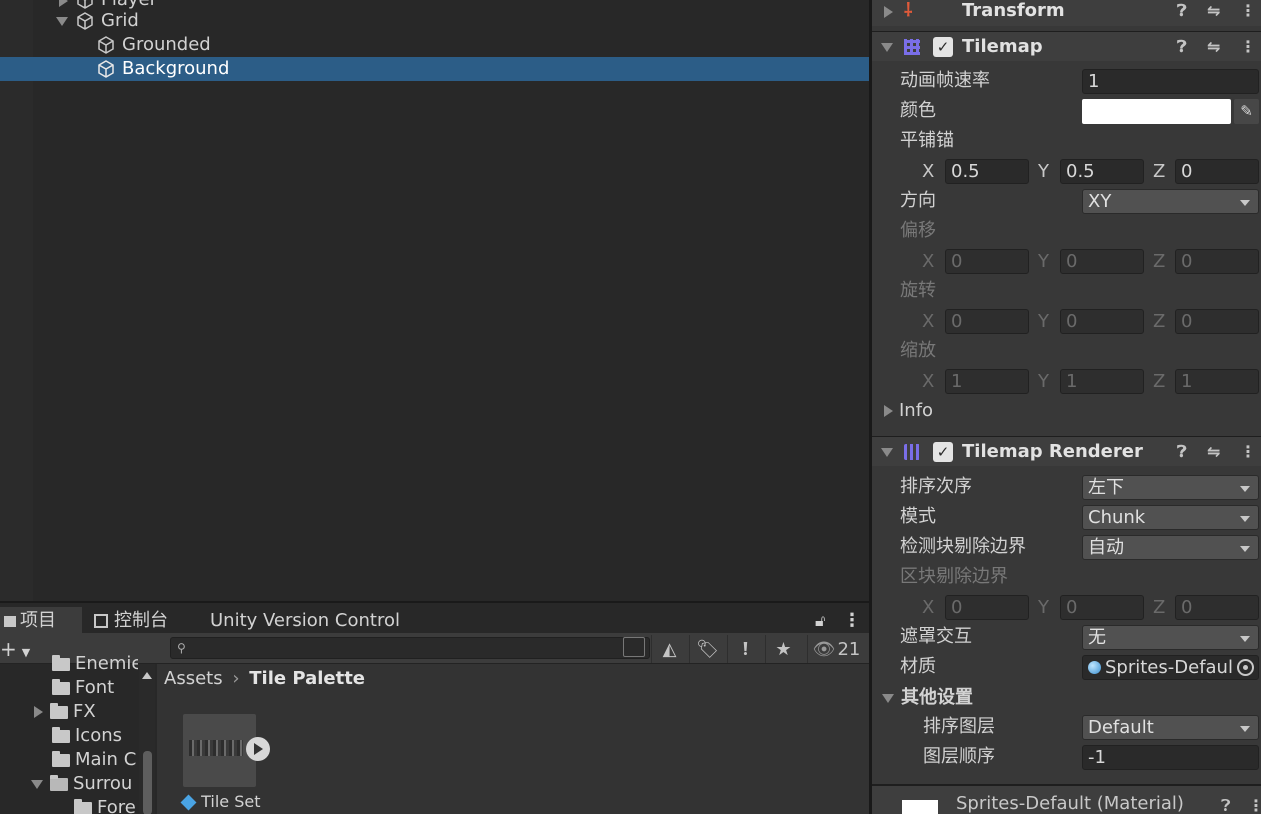 The width and height of the screenshot is (1261, 814). I want to click on order-in-layer-field: -1, so click(1170, 757).